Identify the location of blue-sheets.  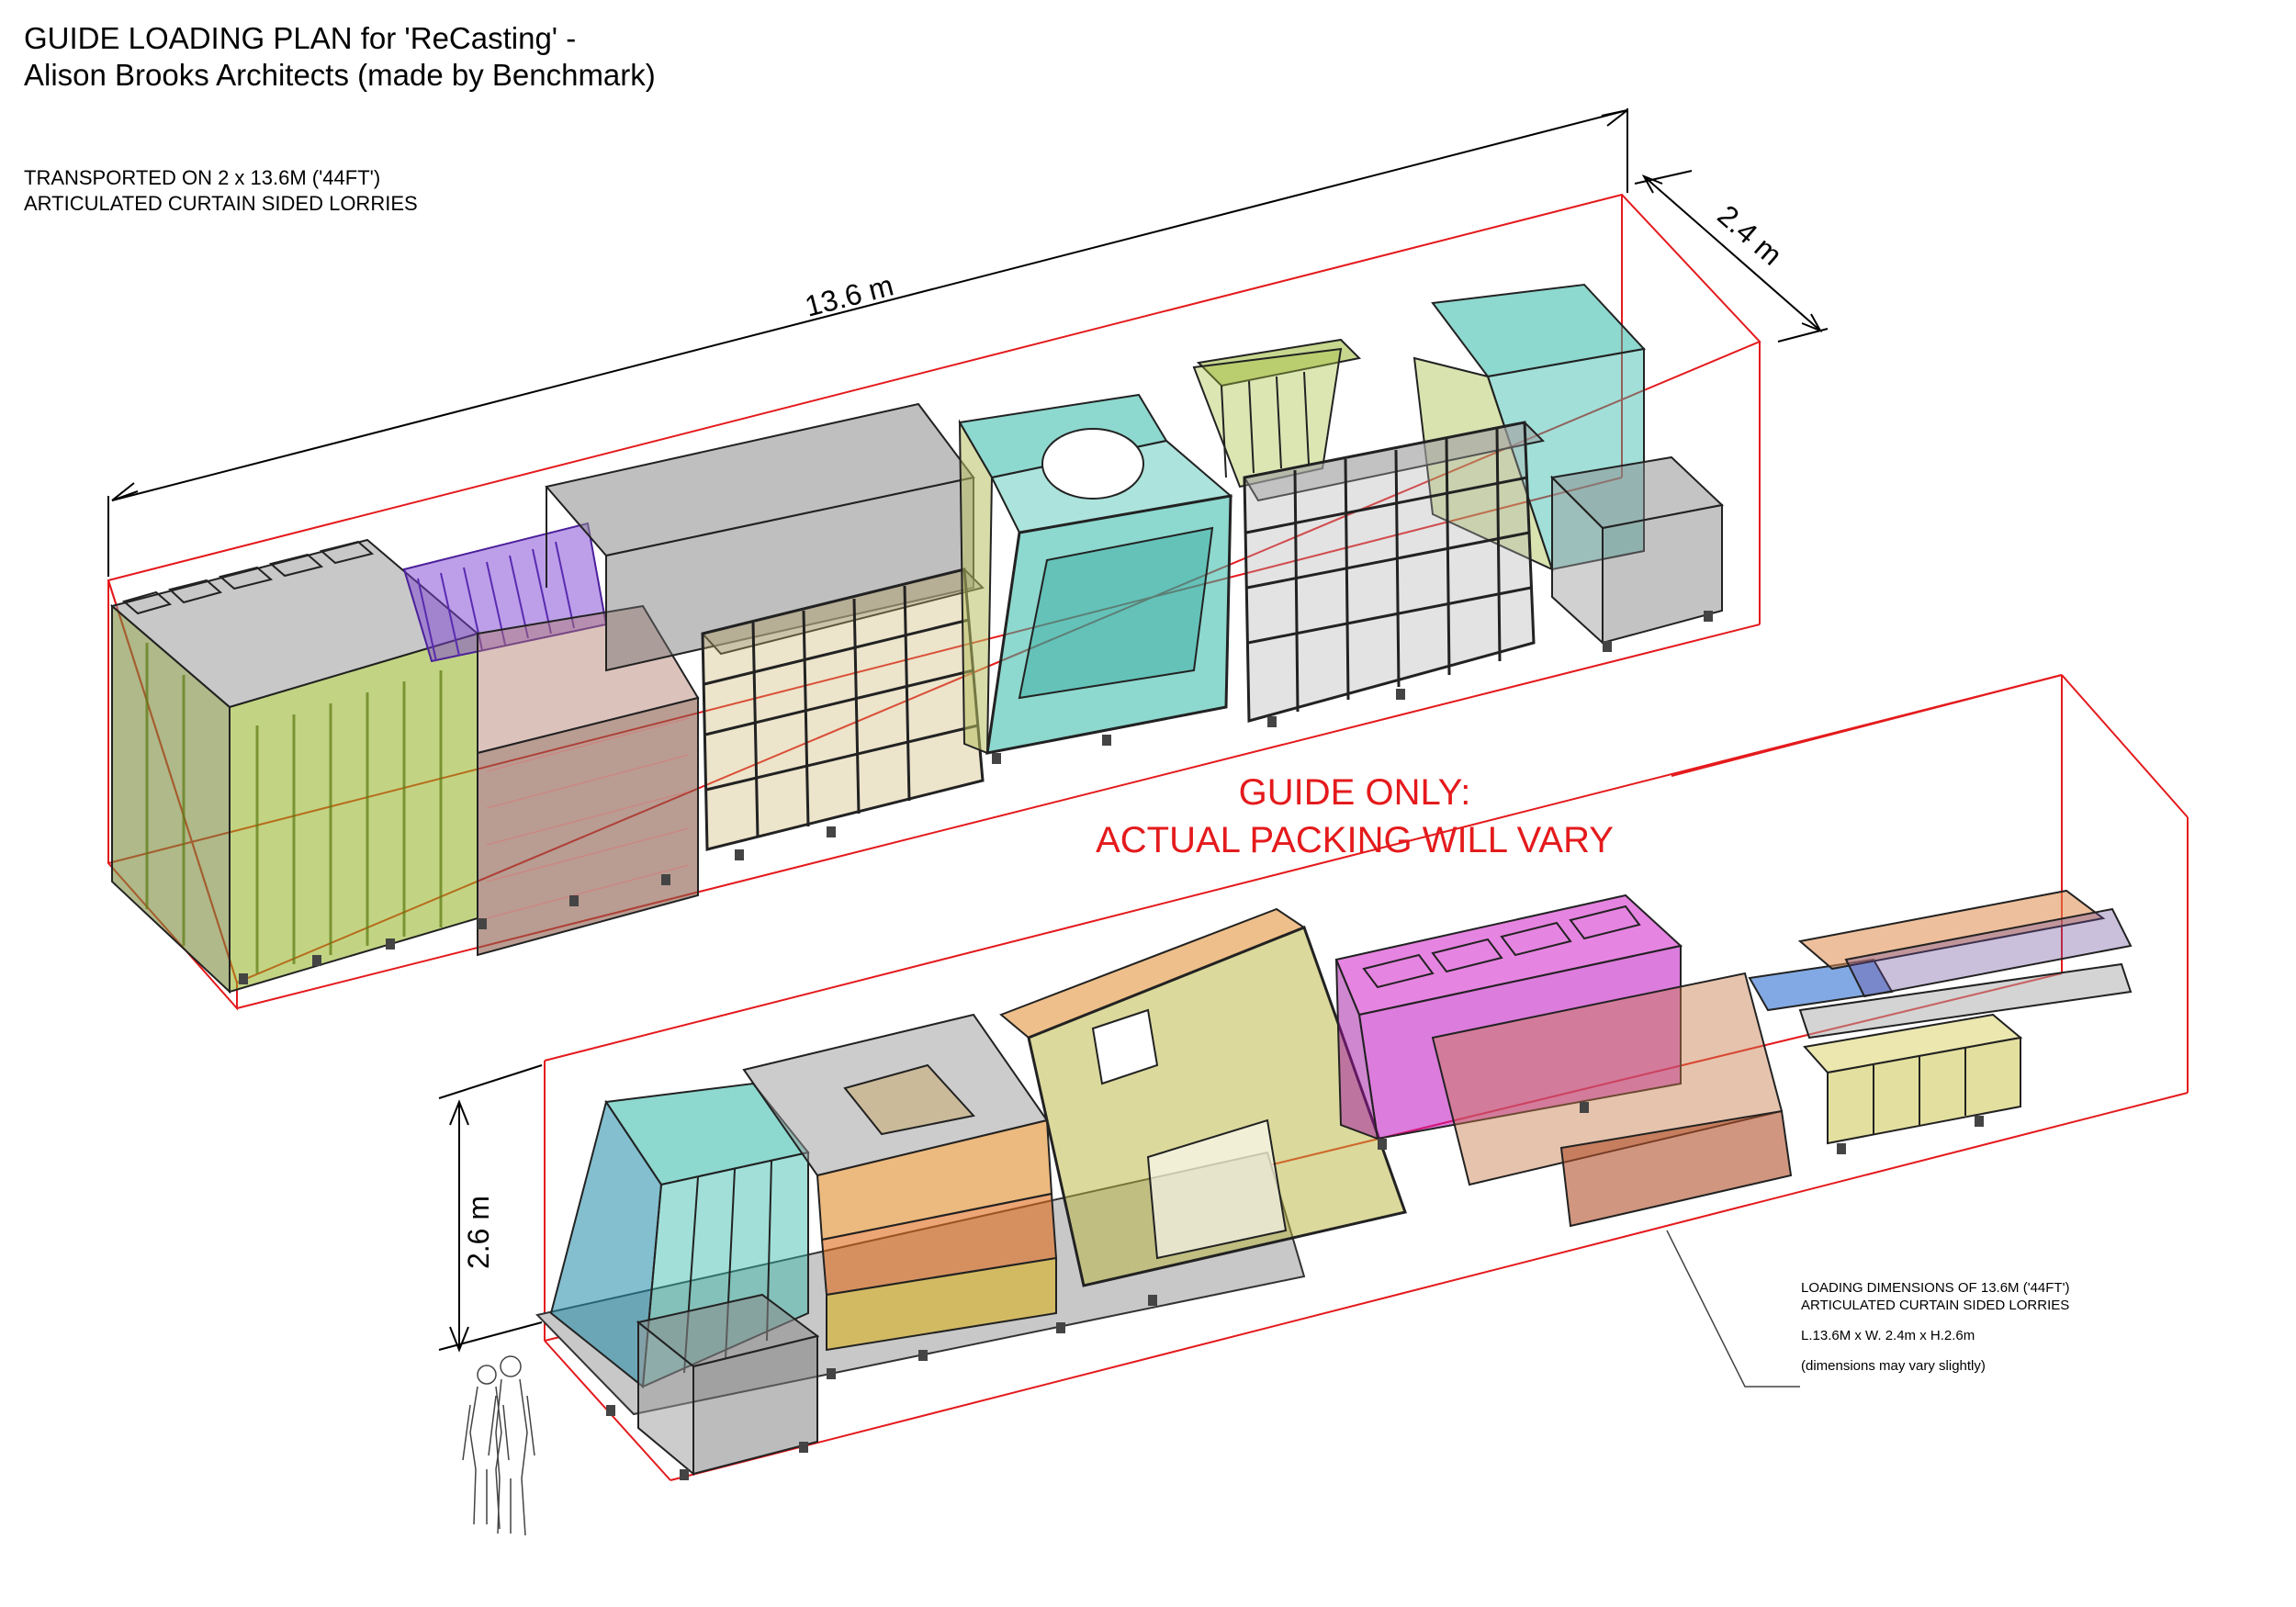
(1940, 964).